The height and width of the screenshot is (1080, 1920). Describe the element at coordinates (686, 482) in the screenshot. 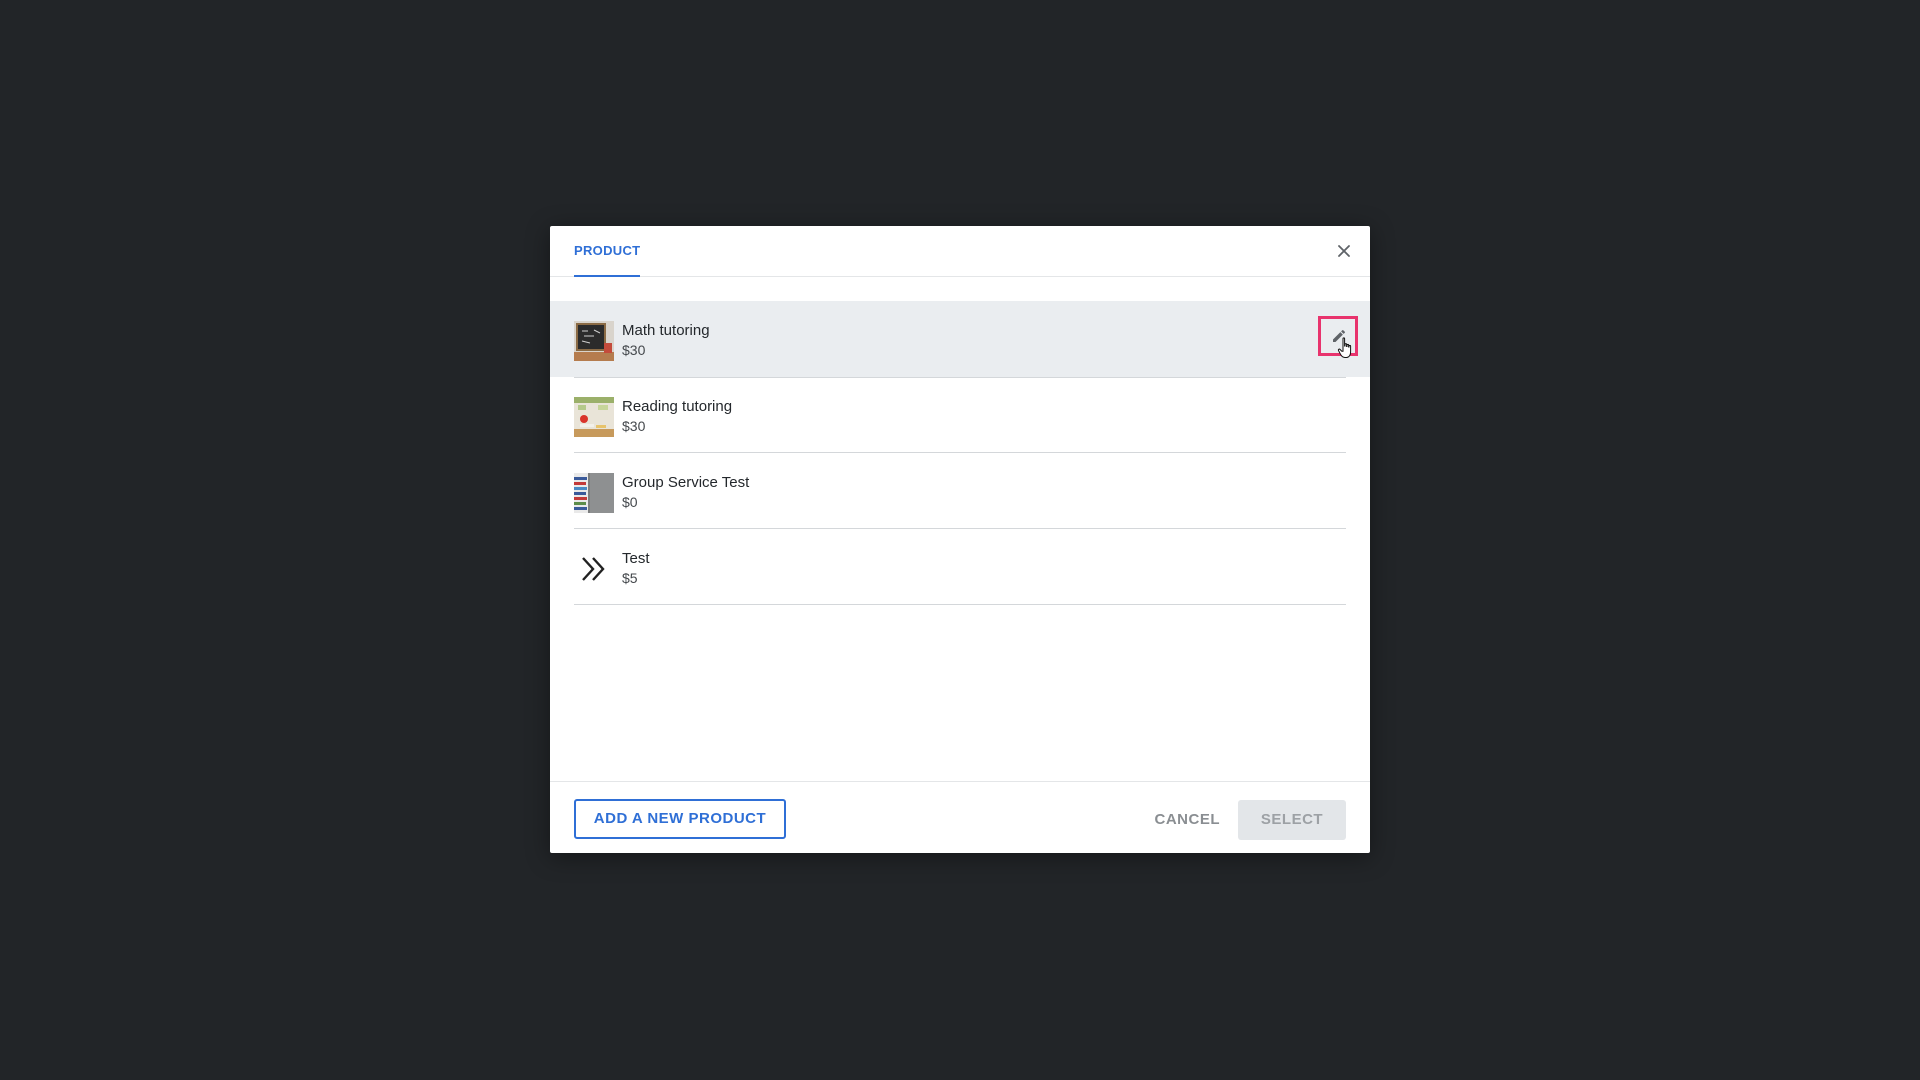

I see `product-name: Group Service Test` at that location.